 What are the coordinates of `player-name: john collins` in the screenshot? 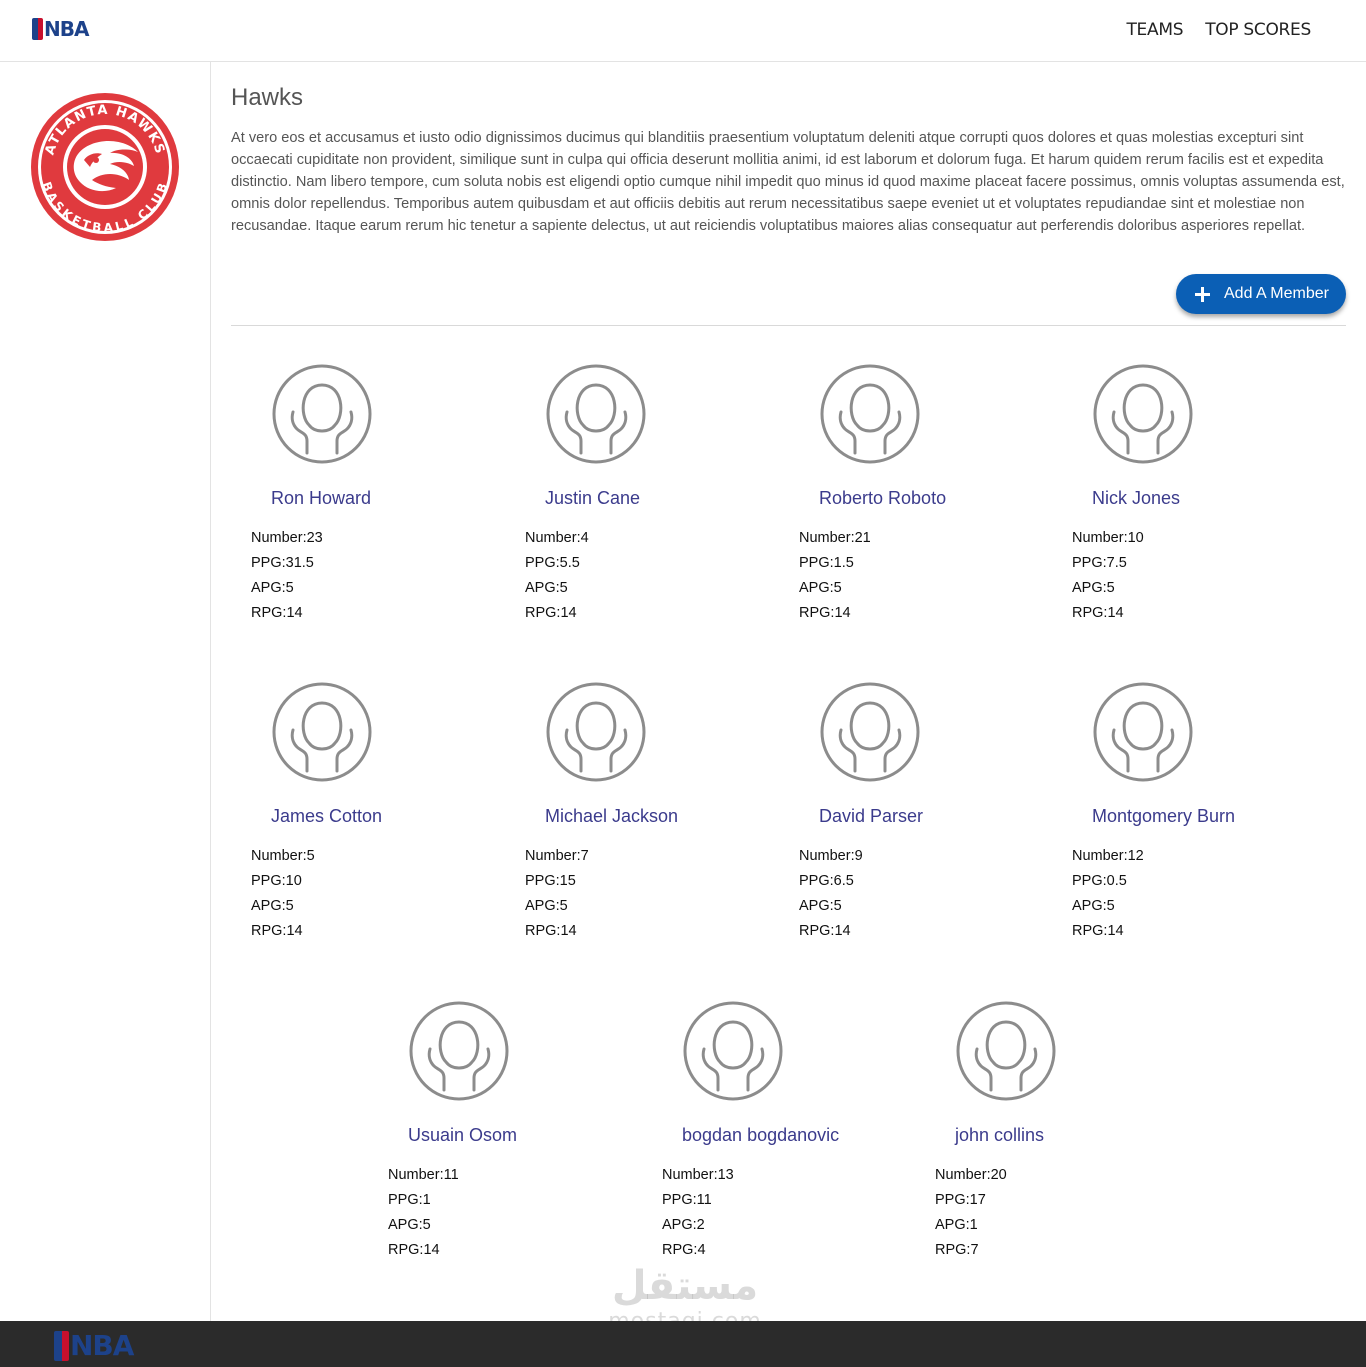 It's located at (999, 1135).